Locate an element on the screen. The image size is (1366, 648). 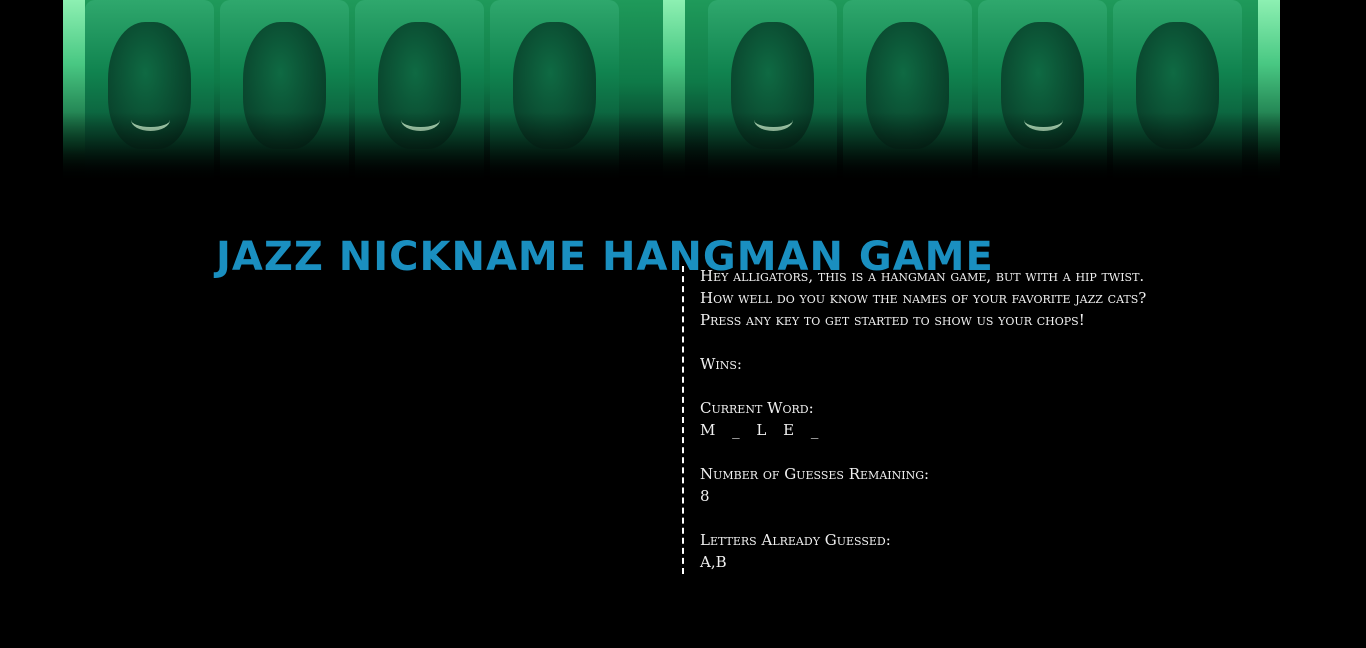
wins-label: Wins: is located at coordinates (1000, 364).